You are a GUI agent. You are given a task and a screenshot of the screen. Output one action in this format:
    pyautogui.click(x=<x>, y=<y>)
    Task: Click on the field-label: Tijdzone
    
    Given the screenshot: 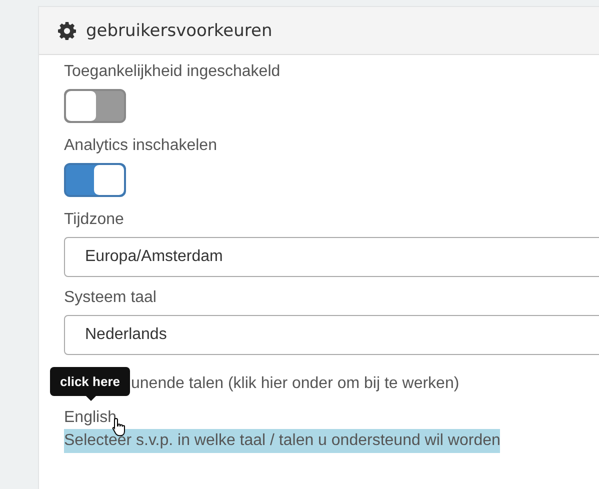 What is the action you would take?
    pyautogui.click(x=94, y=220)
    